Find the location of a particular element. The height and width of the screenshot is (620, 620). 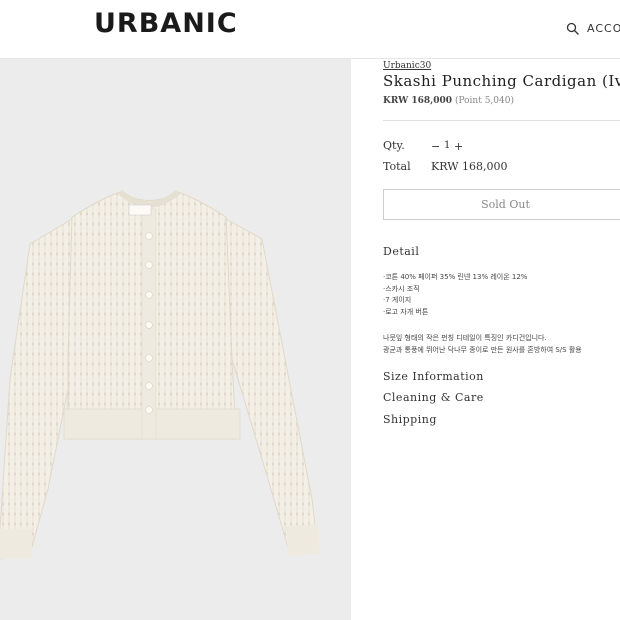

total-label: Total is located at coordinates (397, 166).